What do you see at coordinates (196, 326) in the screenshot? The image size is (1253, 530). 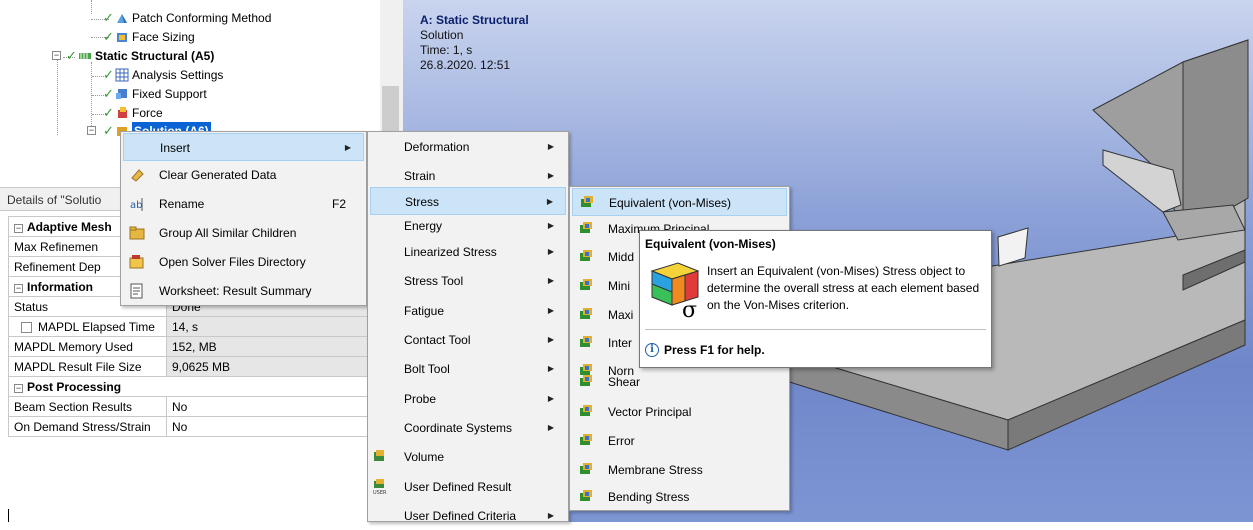 I see `details-row: MAPDL Elapsed Time 14, s` at bounding box center [196, 326].